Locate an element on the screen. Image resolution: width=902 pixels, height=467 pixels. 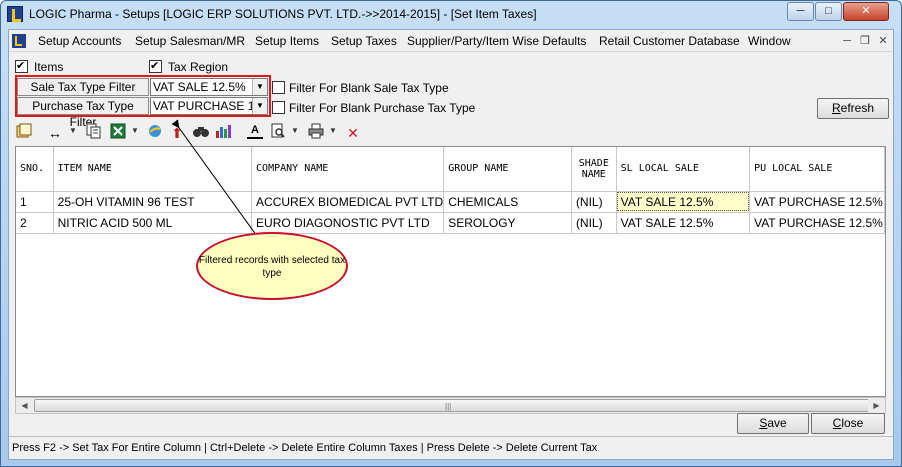
items-label: Items is located at coordinates (49, 67).